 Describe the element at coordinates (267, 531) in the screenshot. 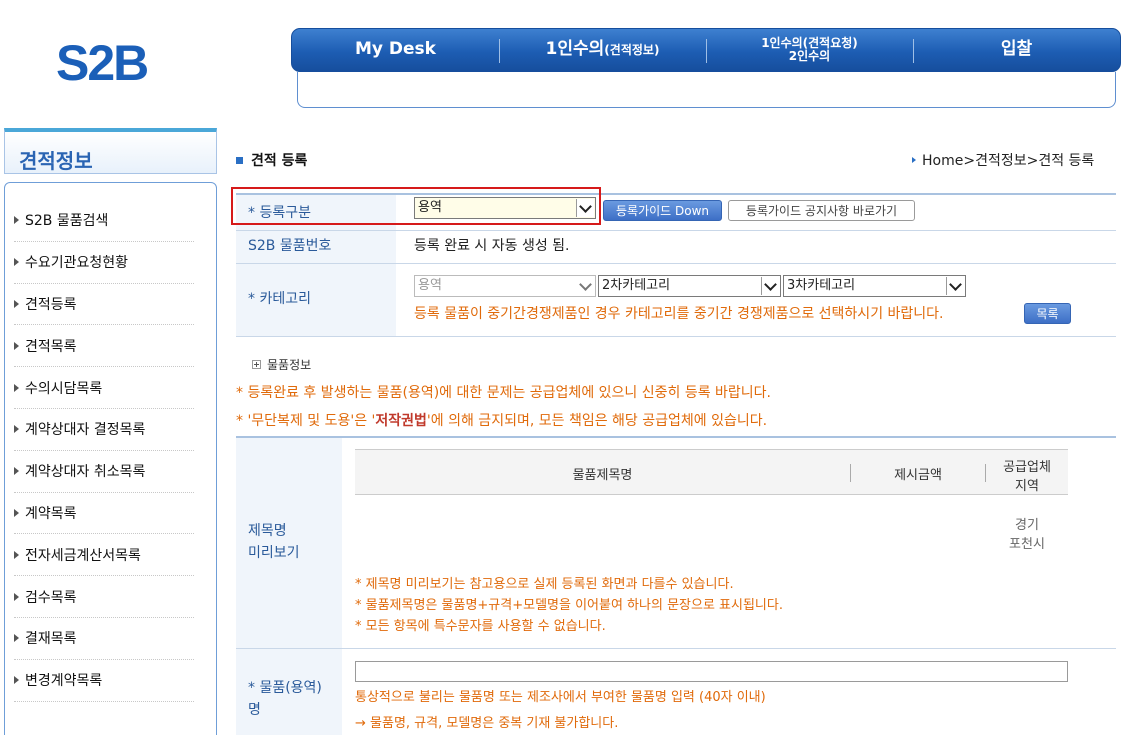

I see `preview-label-1: 제목명` at that location.